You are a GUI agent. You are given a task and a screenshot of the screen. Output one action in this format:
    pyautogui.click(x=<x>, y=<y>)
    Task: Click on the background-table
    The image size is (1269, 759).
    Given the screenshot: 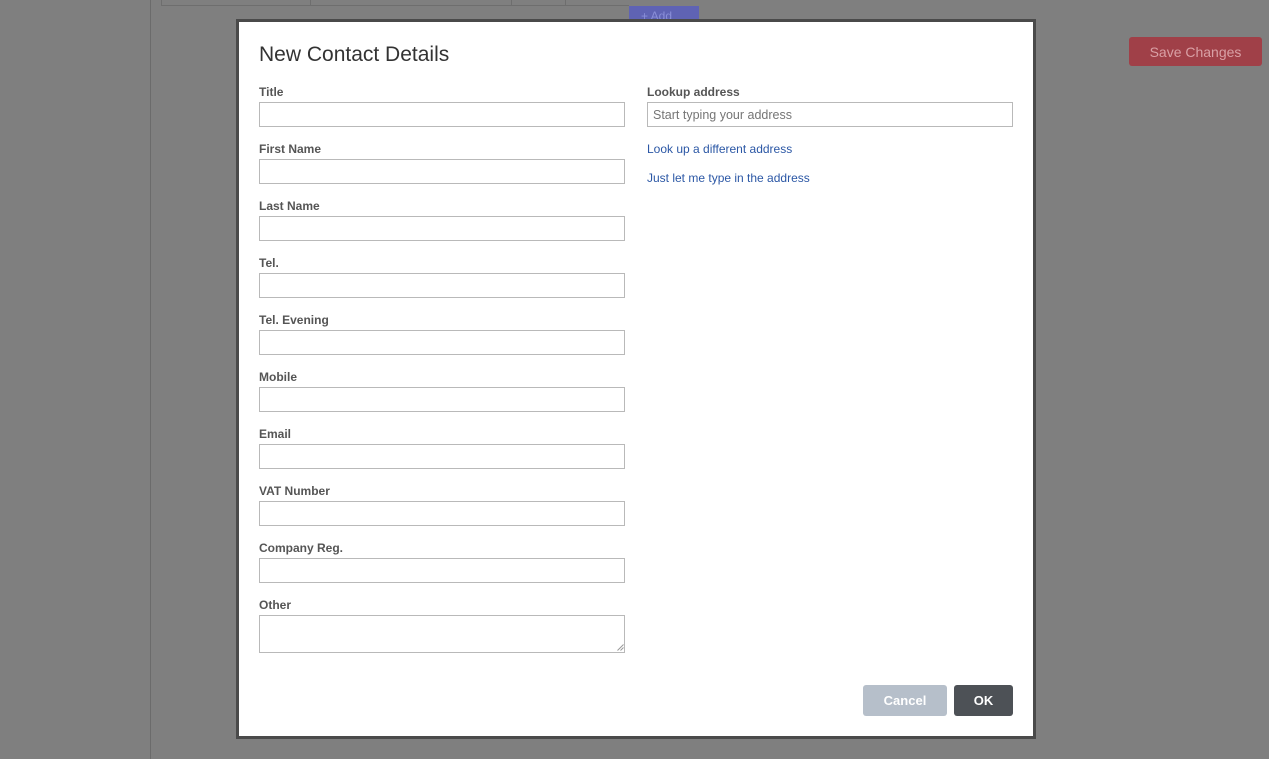 What is the action you would take?
    pyautogui.click(x=395, y=3)
    